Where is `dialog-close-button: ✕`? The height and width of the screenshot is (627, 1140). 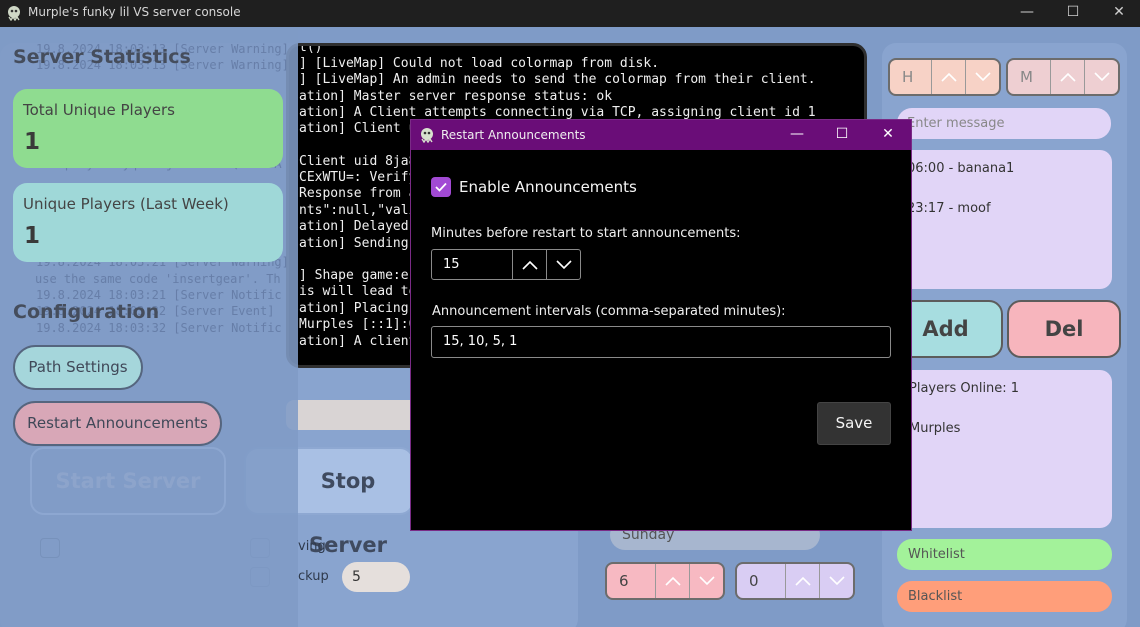 dialog-close-button: ✕ is located at coordinates (888, 135).